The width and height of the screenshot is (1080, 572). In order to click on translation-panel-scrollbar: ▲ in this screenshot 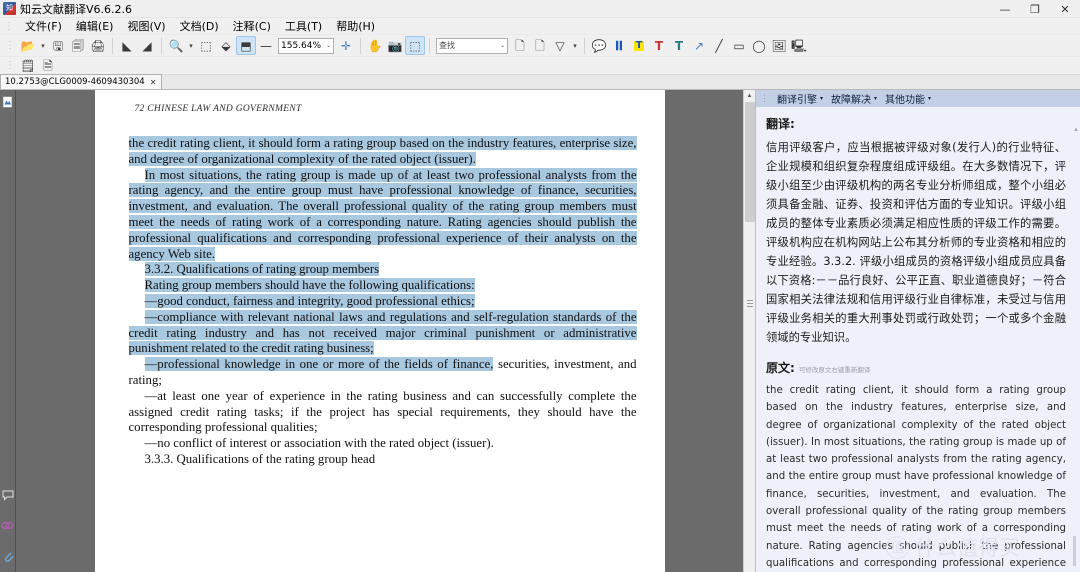, I will do `click(1076, 347)`.